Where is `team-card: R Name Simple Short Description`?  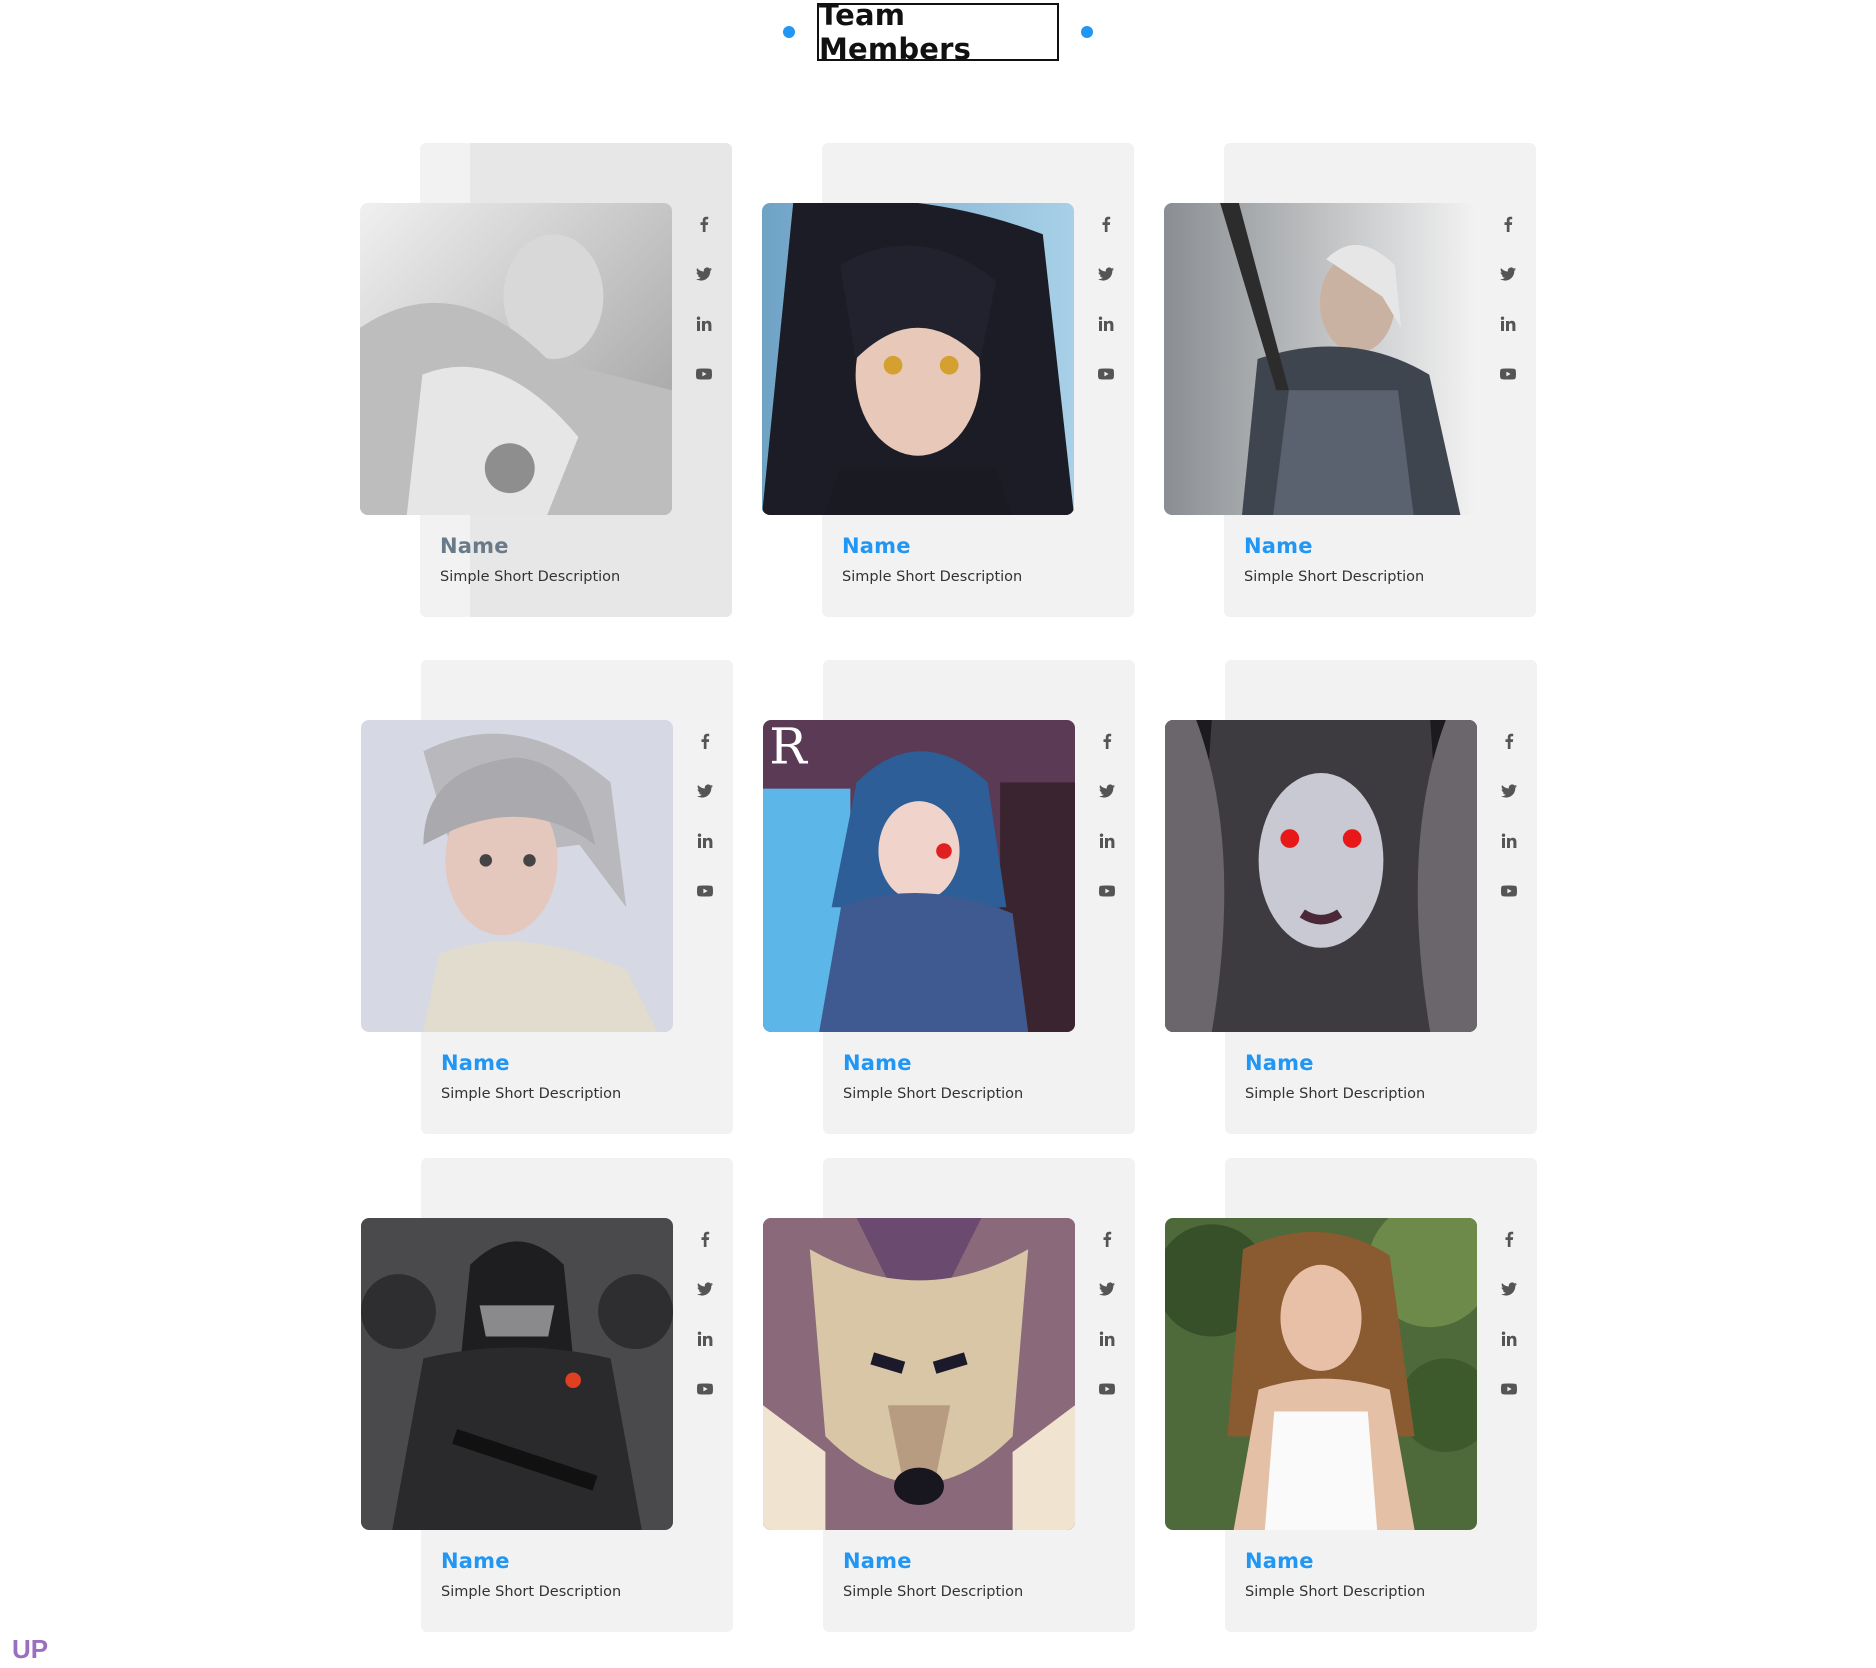
team-card: R Name Simple Short Description is located at coordinates (949, 897).